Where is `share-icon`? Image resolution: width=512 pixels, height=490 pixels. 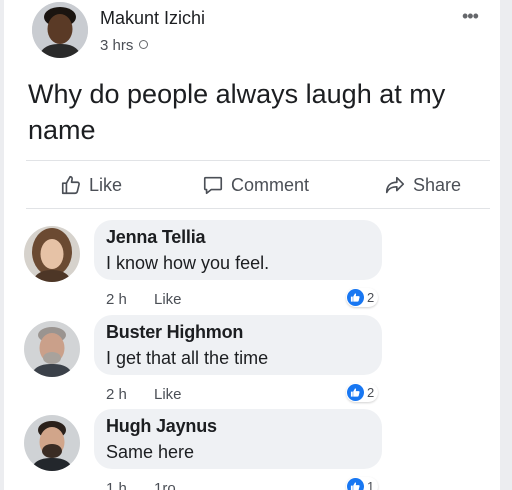 share-icon is located at coordinates (395, 185).